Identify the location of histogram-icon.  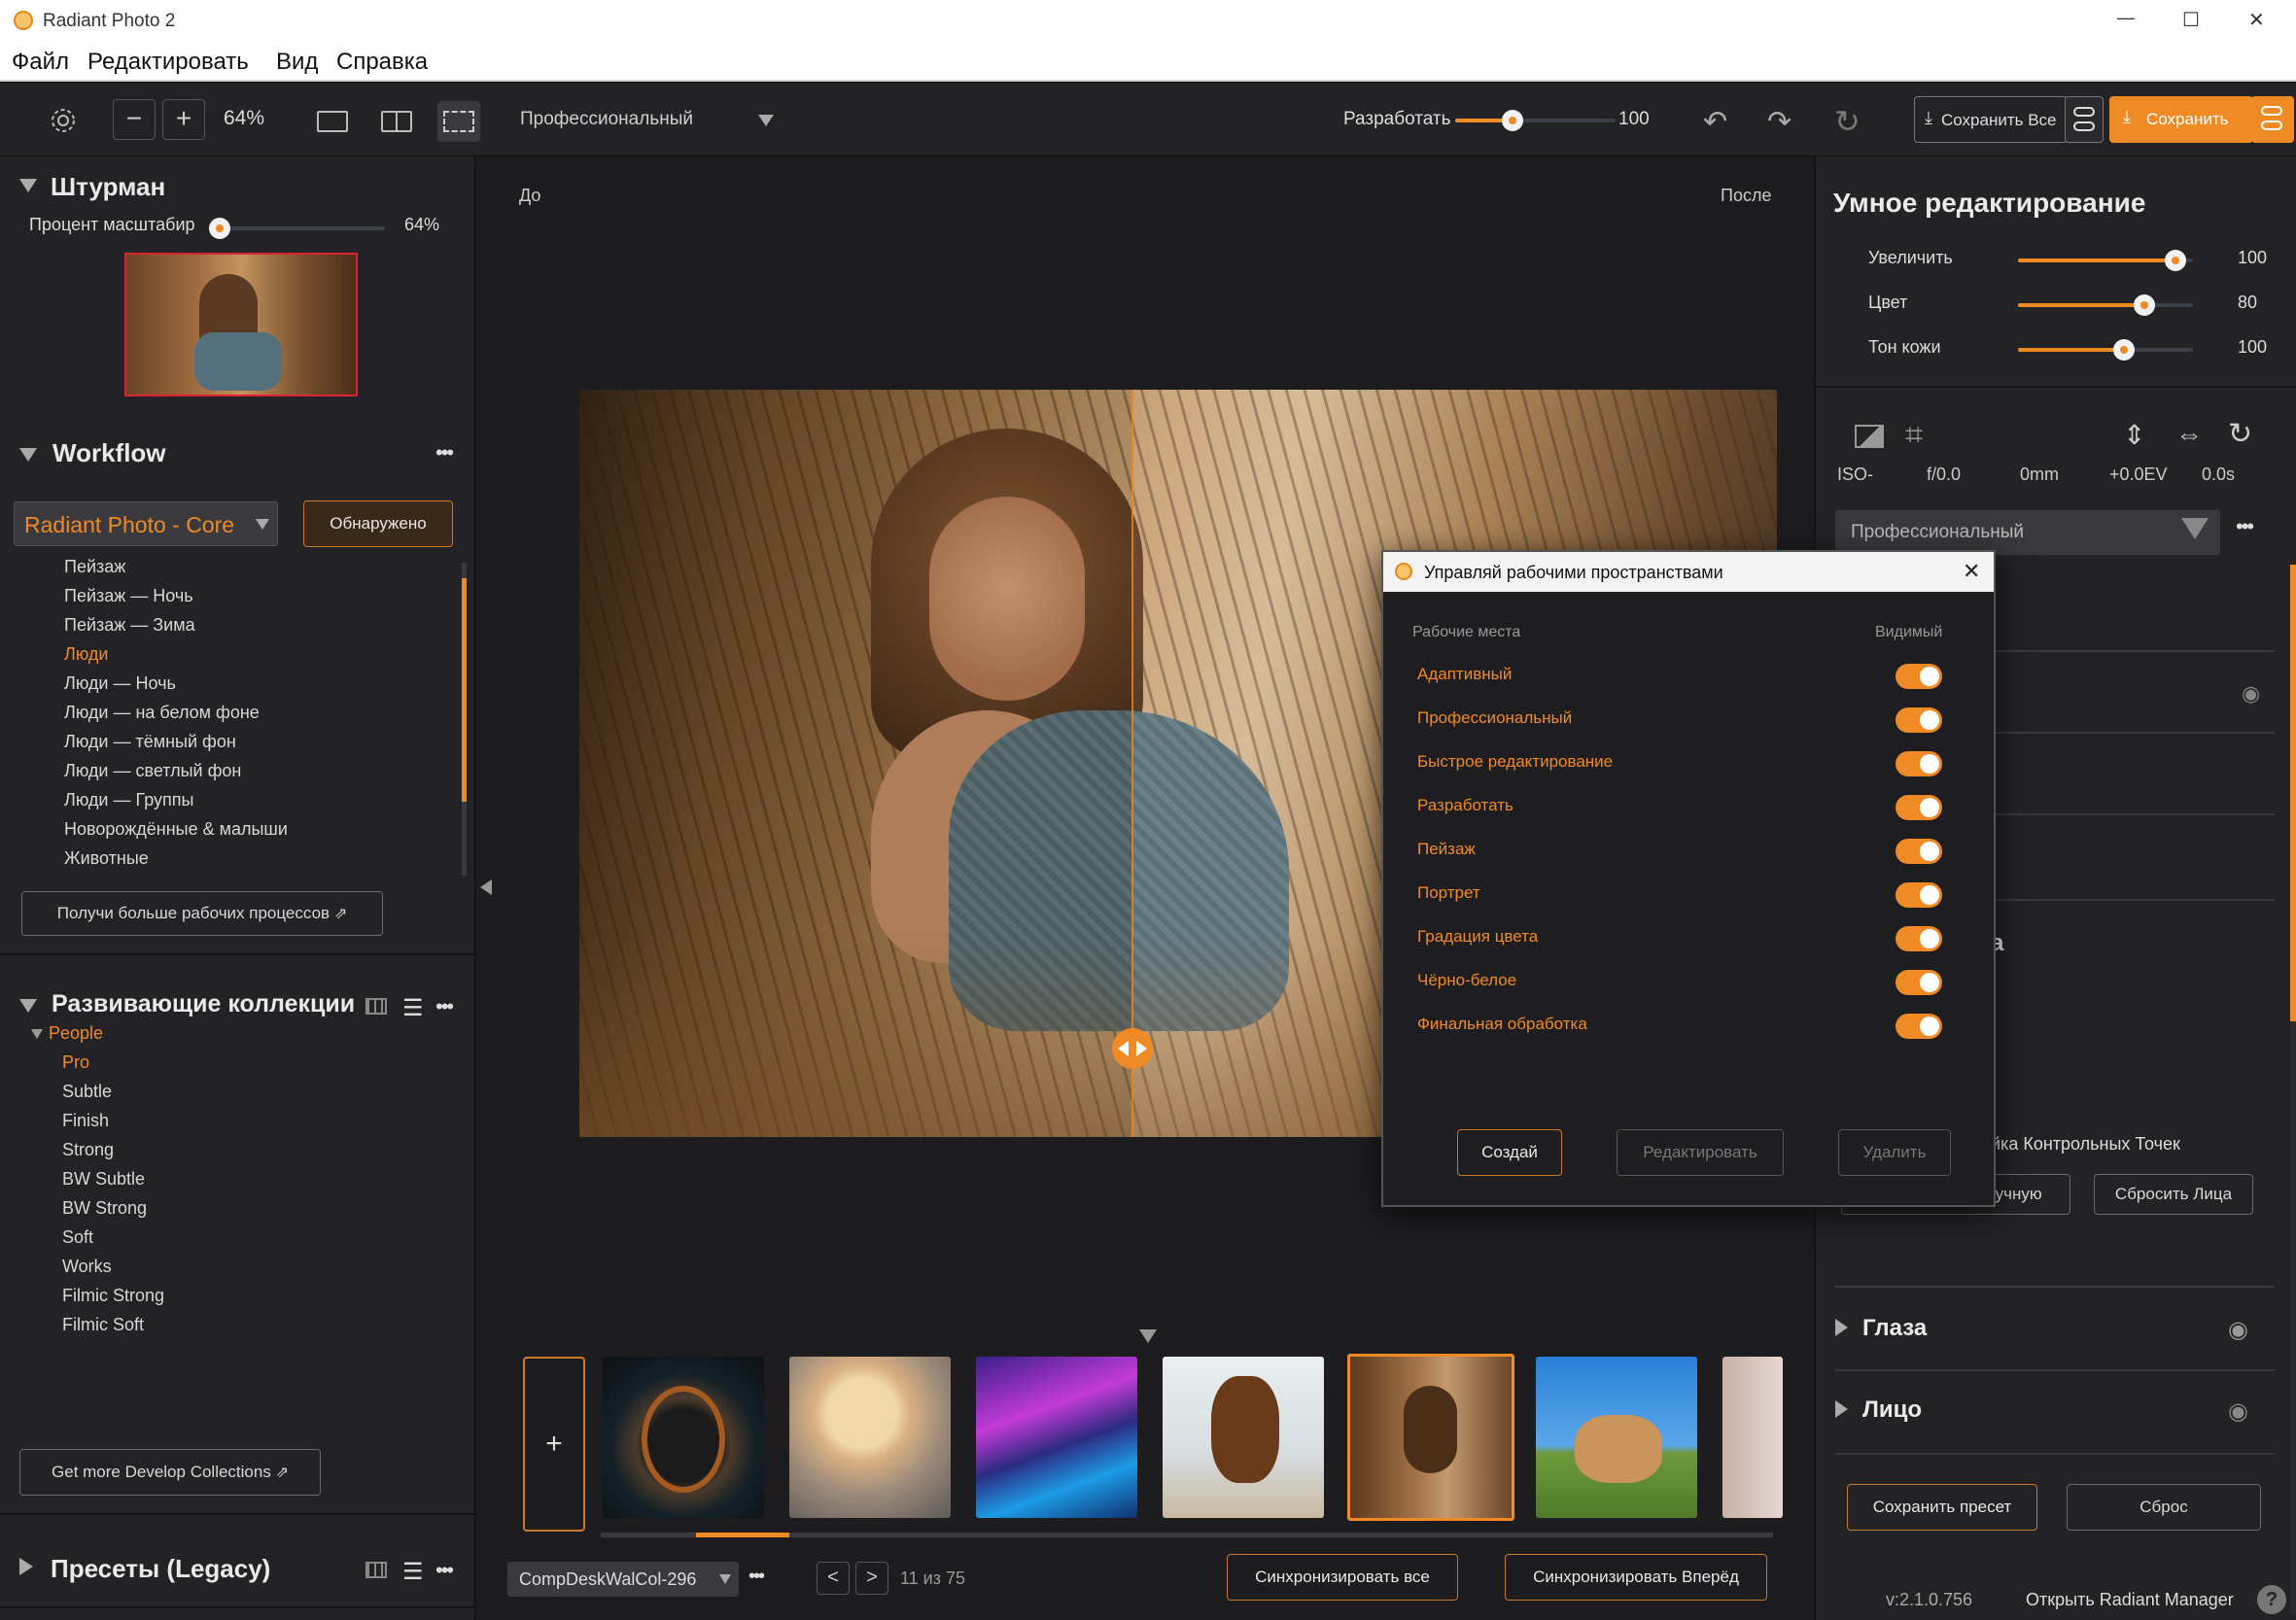
(1869, 436).